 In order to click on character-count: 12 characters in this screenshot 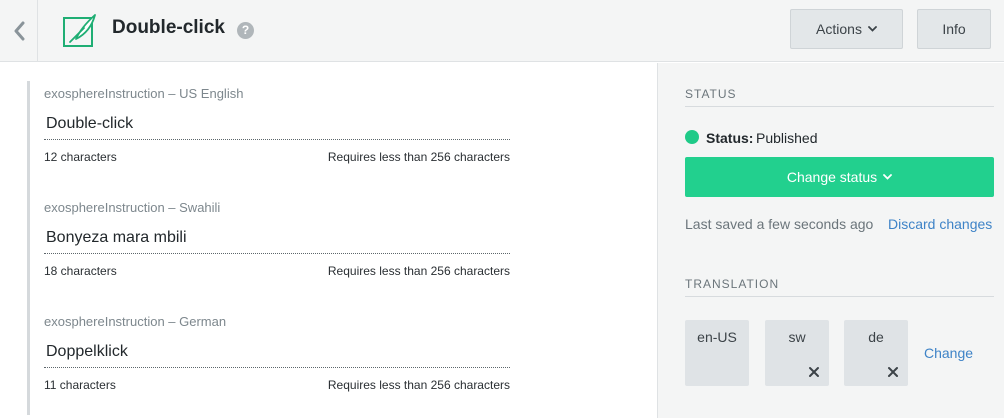, I will do `click(80, 157)`.